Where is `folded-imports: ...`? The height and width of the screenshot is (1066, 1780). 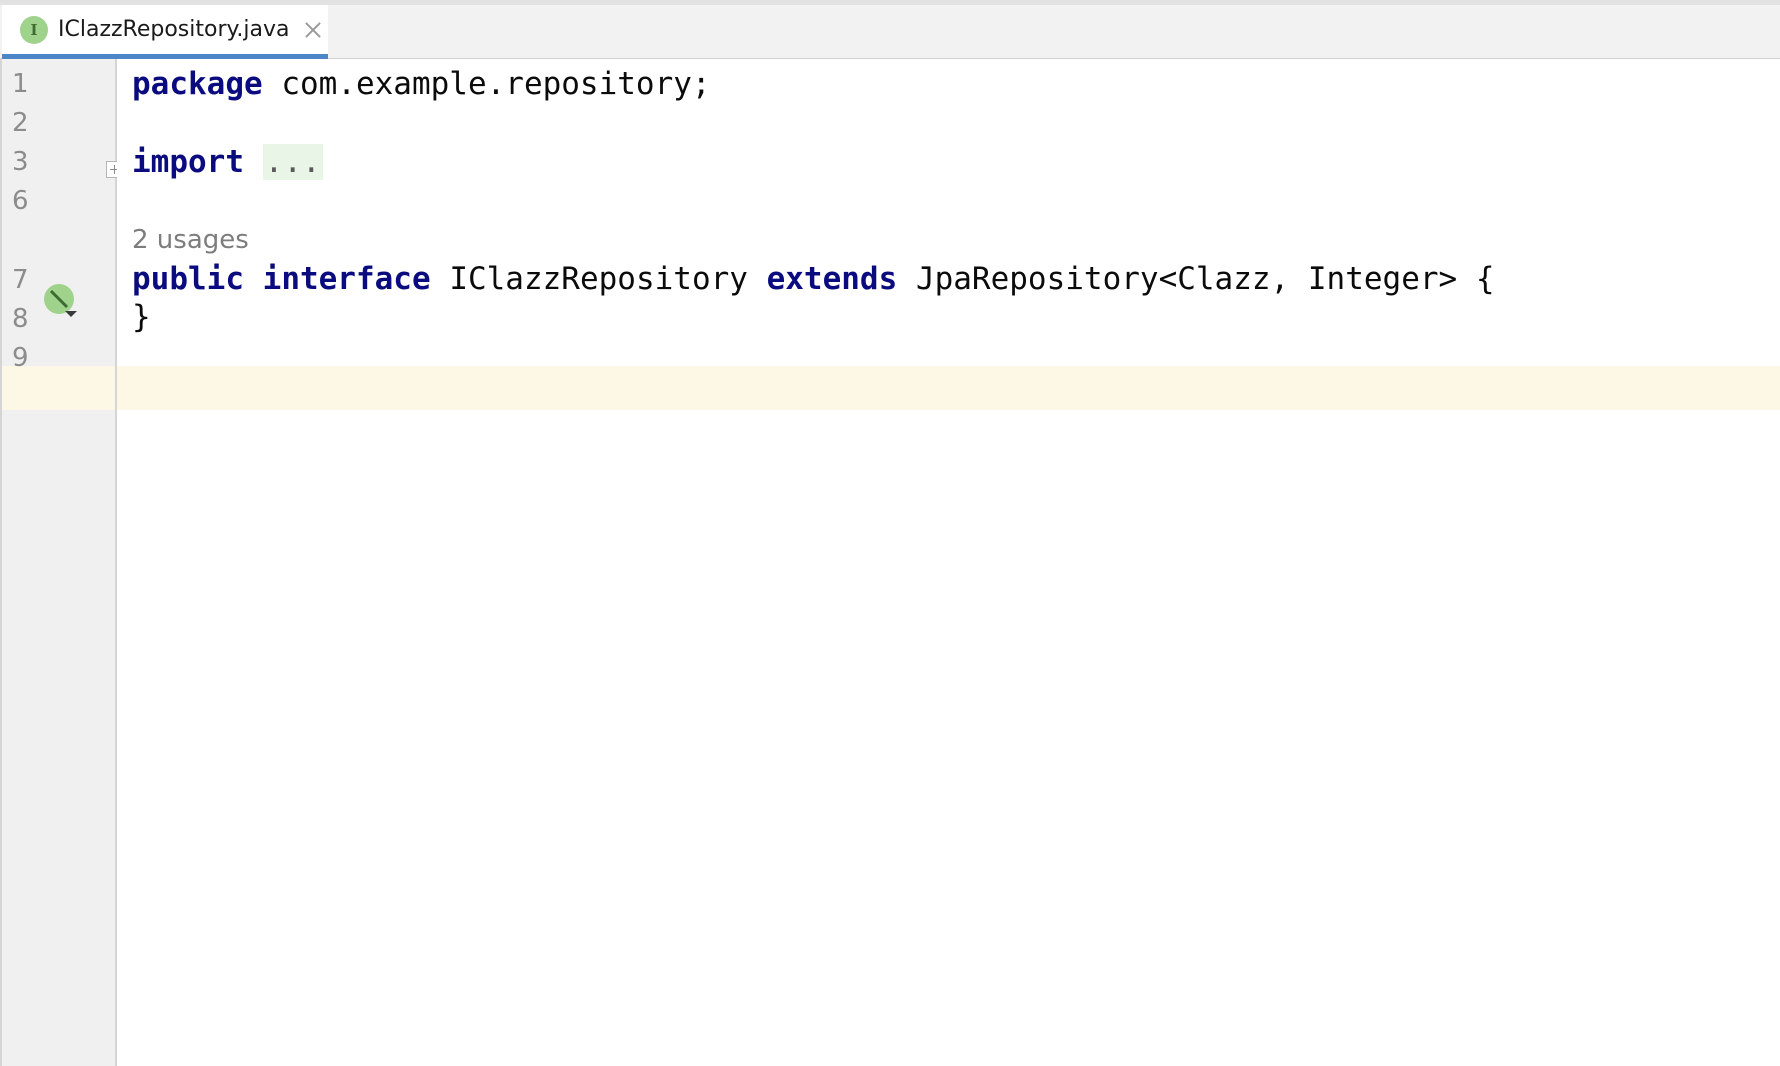 folded-imports: ... is located at coordinates (292, 162).